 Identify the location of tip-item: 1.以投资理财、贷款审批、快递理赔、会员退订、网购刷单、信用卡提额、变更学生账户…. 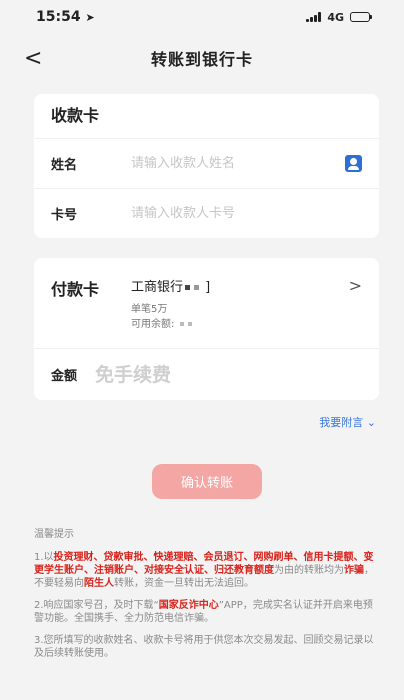
(204, 570).